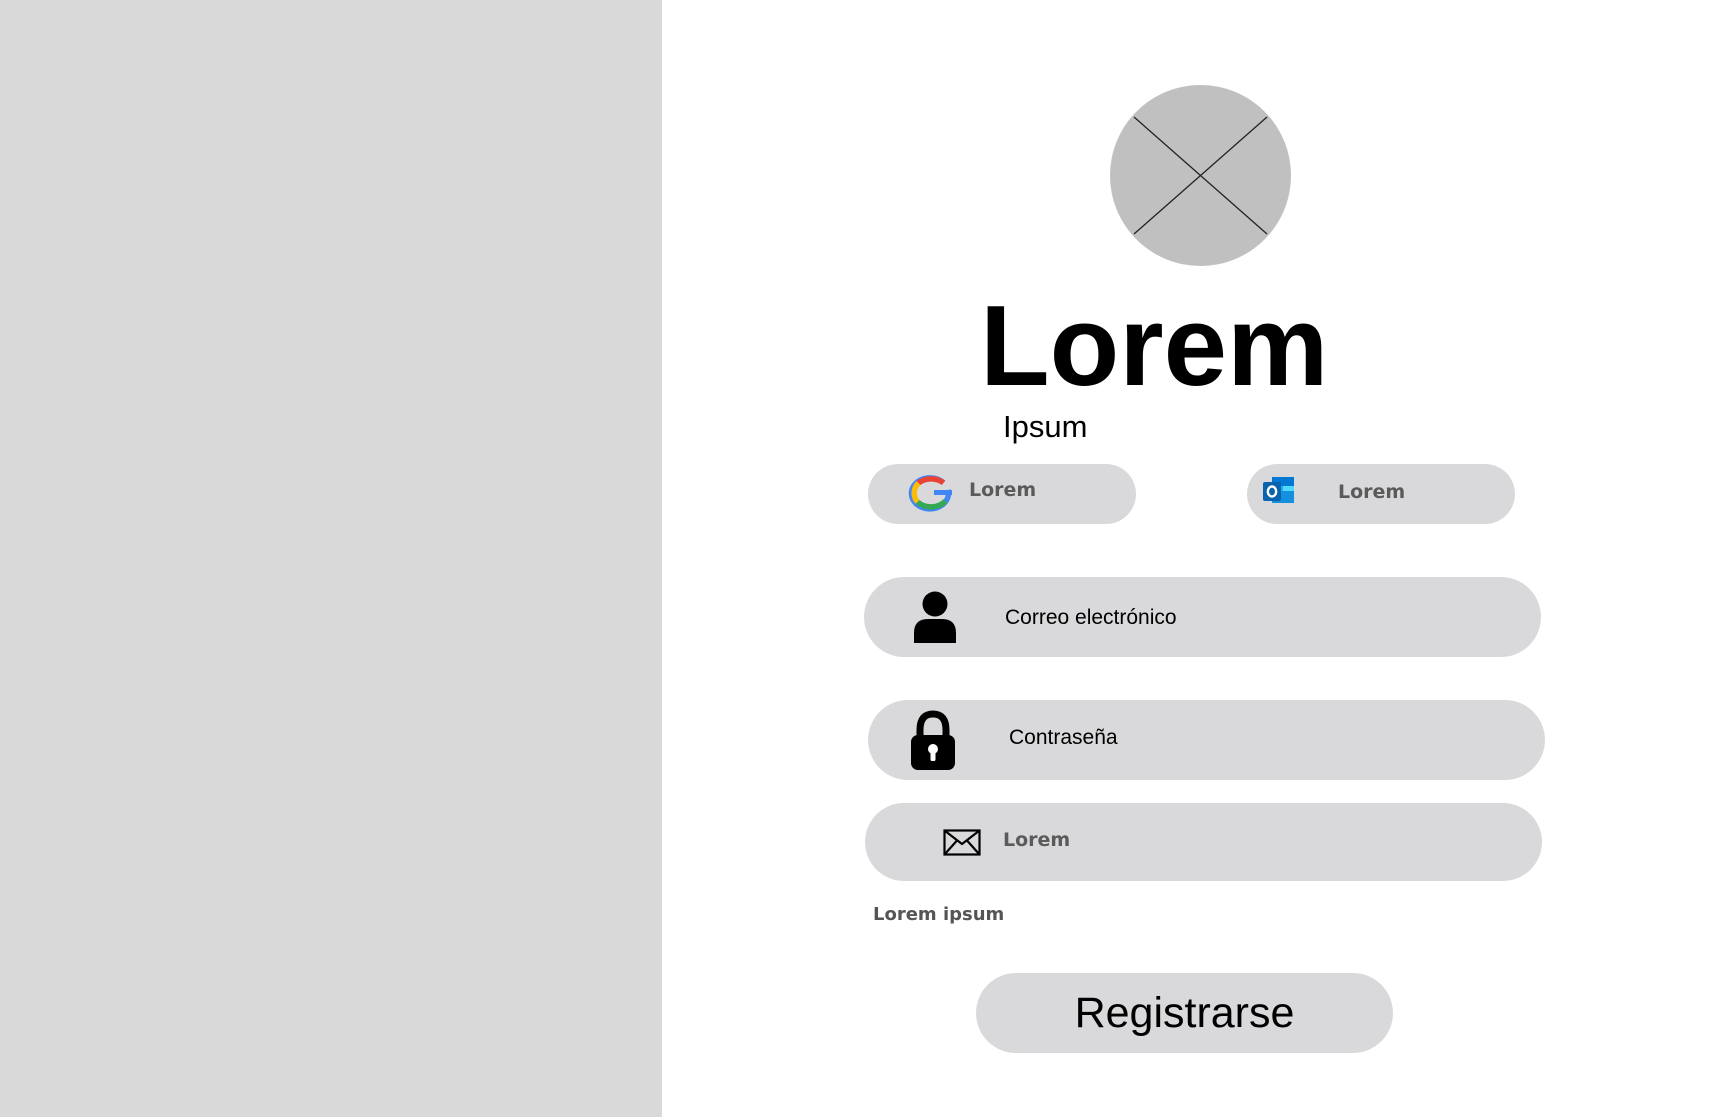  I want to click on envelope-icon, so click(962, 842).